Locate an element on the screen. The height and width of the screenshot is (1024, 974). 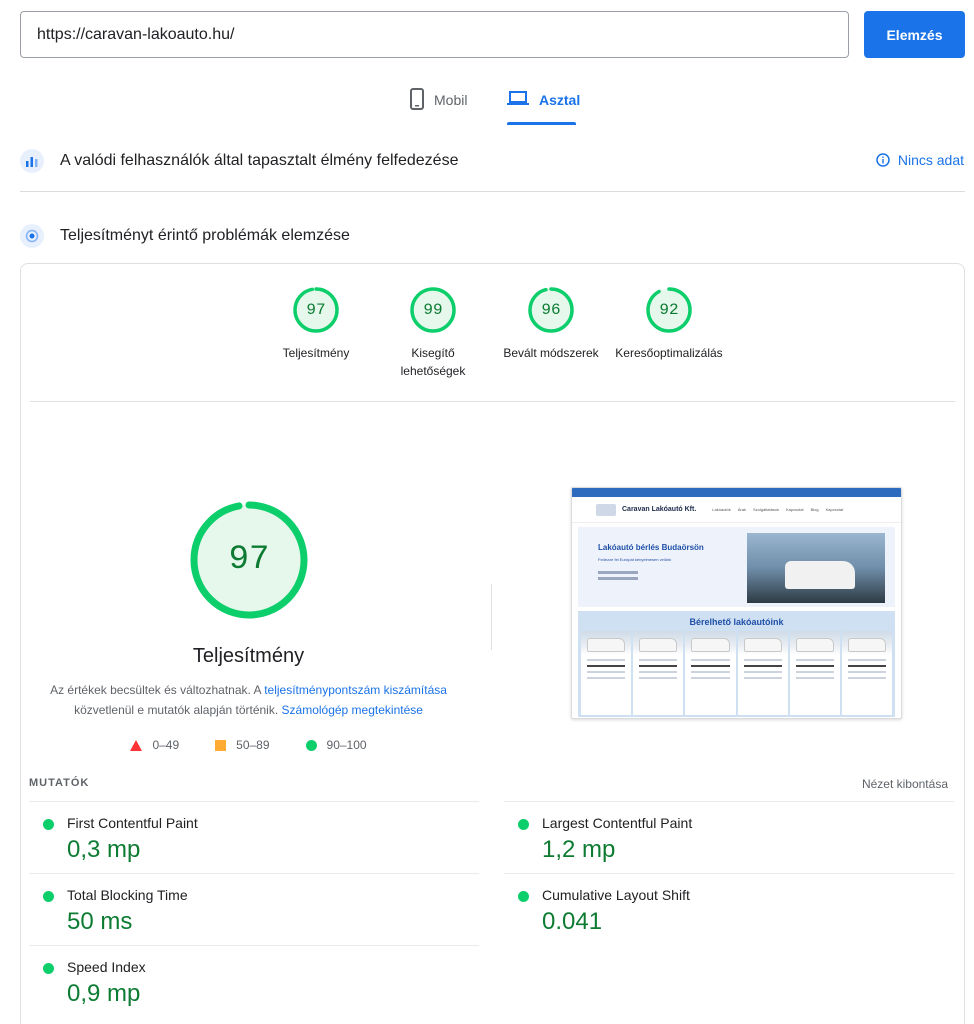
metric-fcp: First Contentful Paint 0,3 mp is located at coordinates (254, 837).